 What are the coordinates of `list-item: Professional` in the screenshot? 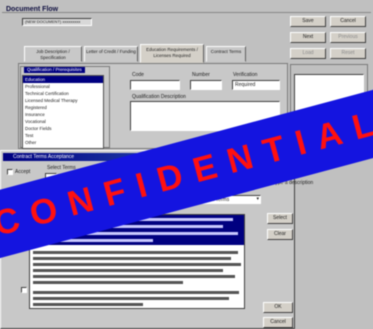 It's located at (63, 86).